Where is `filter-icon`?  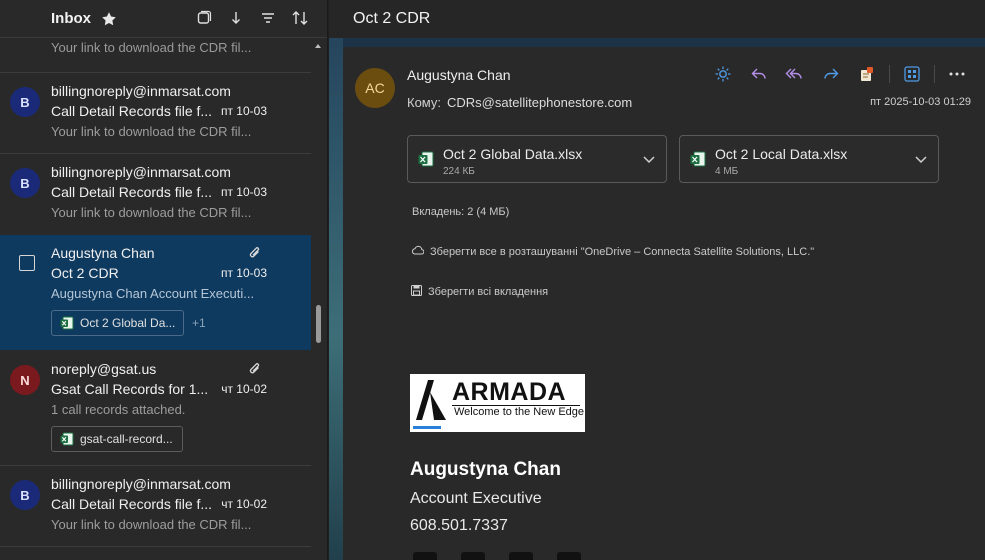 filter-icon is located at coordinates (268, 18).